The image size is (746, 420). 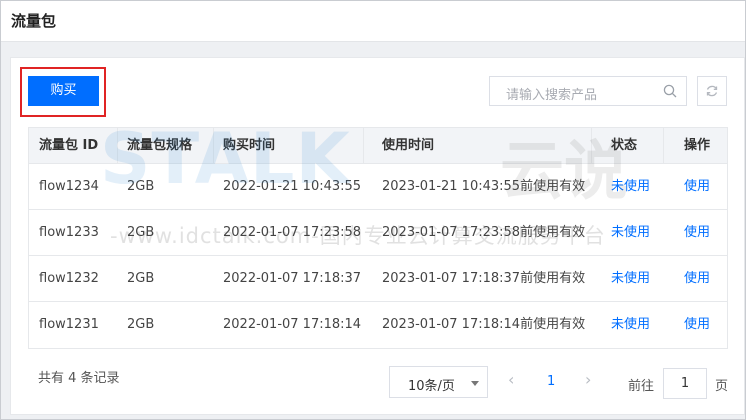 What do you see at coordinates (292, 324) in the screenshot?
I see `cell-purchase-time: 2022-01-07 17:18:14` at bounding box center [292, 324].